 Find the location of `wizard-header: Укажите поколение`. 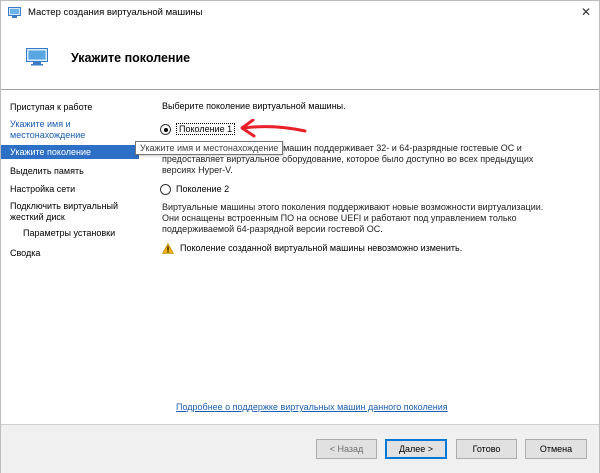

wizard-header: Укажите поколение is located at coordinates (300, 57).